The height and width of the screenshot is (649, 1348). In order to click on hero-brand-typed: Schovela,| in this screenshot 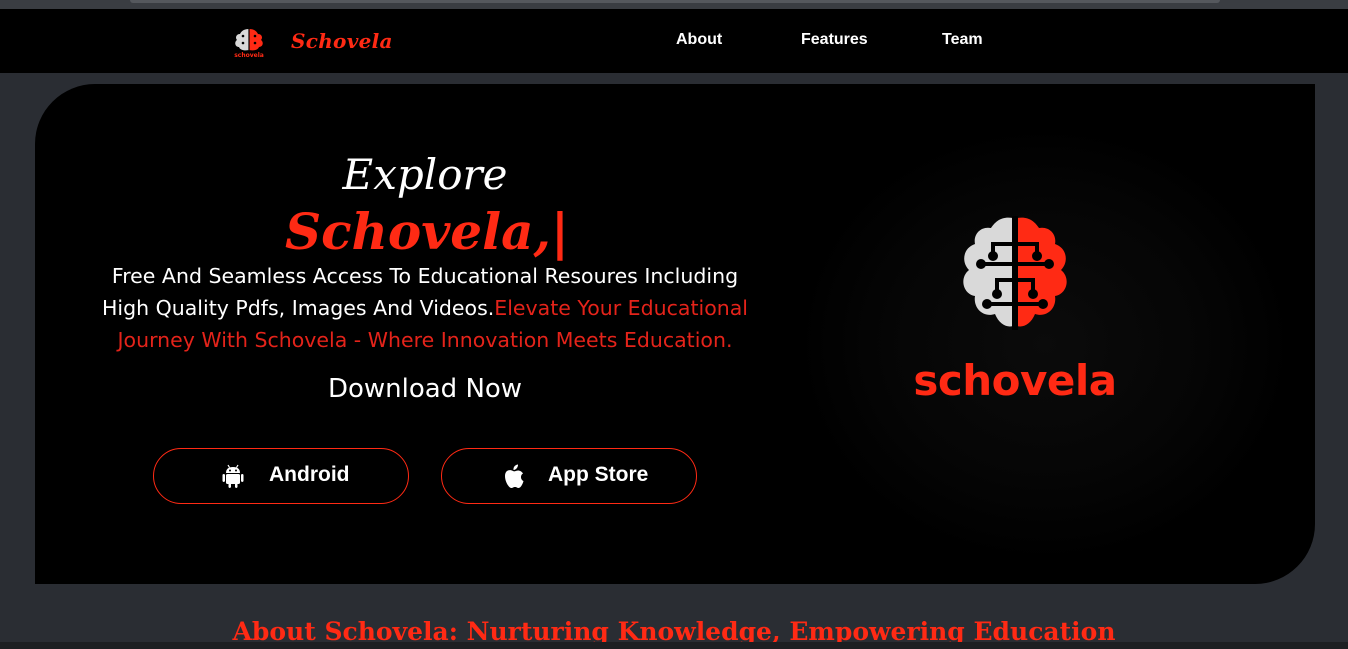, I will do `click(427, 231)`.